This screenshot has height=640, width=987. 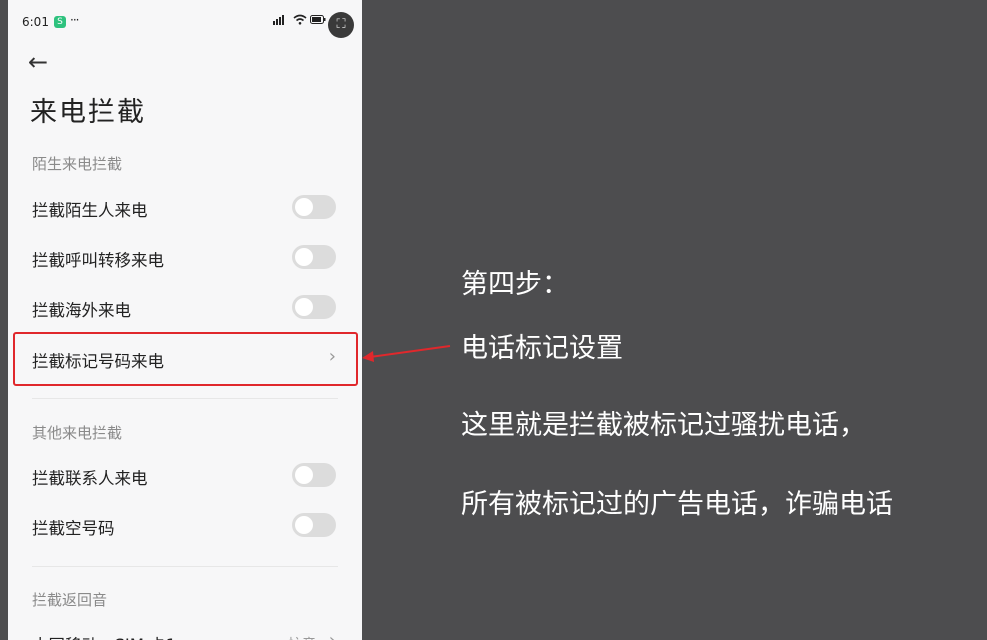 I want to click on section-header-stranger: 陌生来电拦截, so click(x=77, y=164).